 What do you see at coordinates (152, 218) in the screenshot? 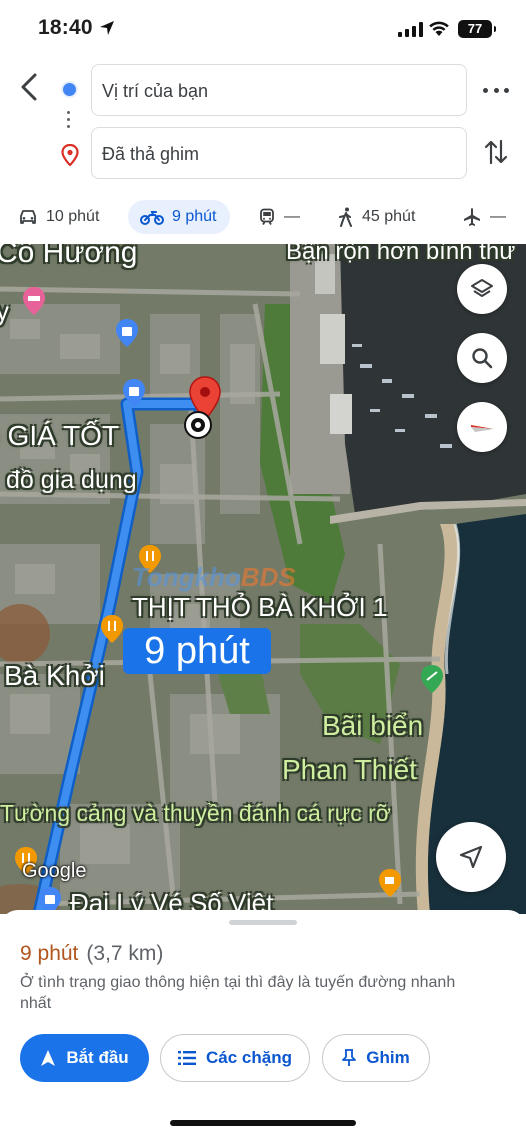
I see `motorbike-icon` at bounding box center [152, 218].